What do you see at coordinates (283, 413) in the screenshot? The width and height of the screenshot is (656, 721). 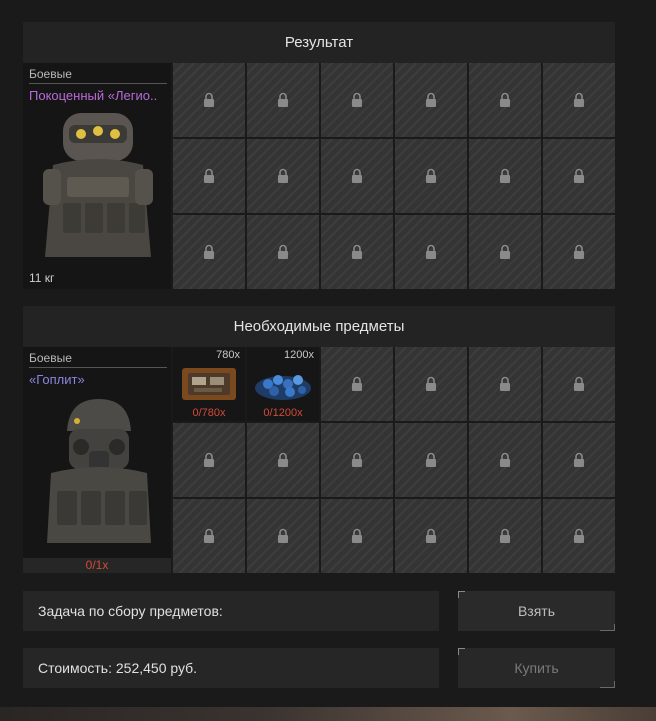 I see `material-progress: 0/1200x` at bounding box center [283, 413].